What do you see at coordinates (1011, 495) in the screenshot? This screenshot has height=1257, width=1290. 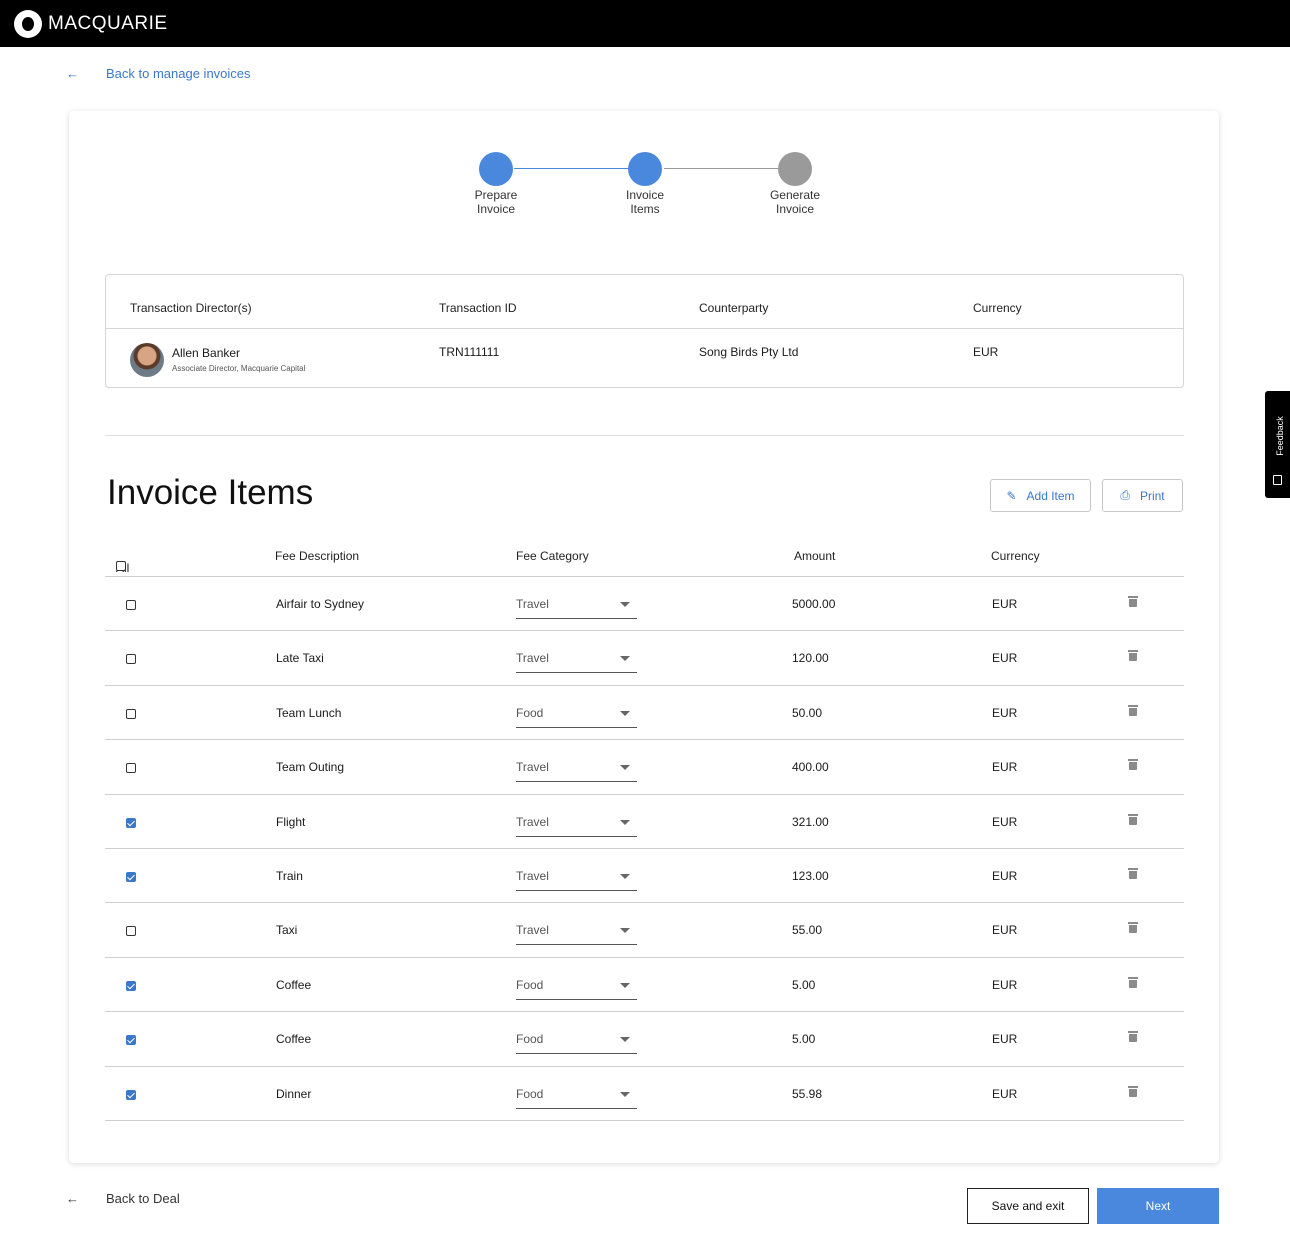 I see `pencil-icon: ✎` at bounding box center [1011, 495].